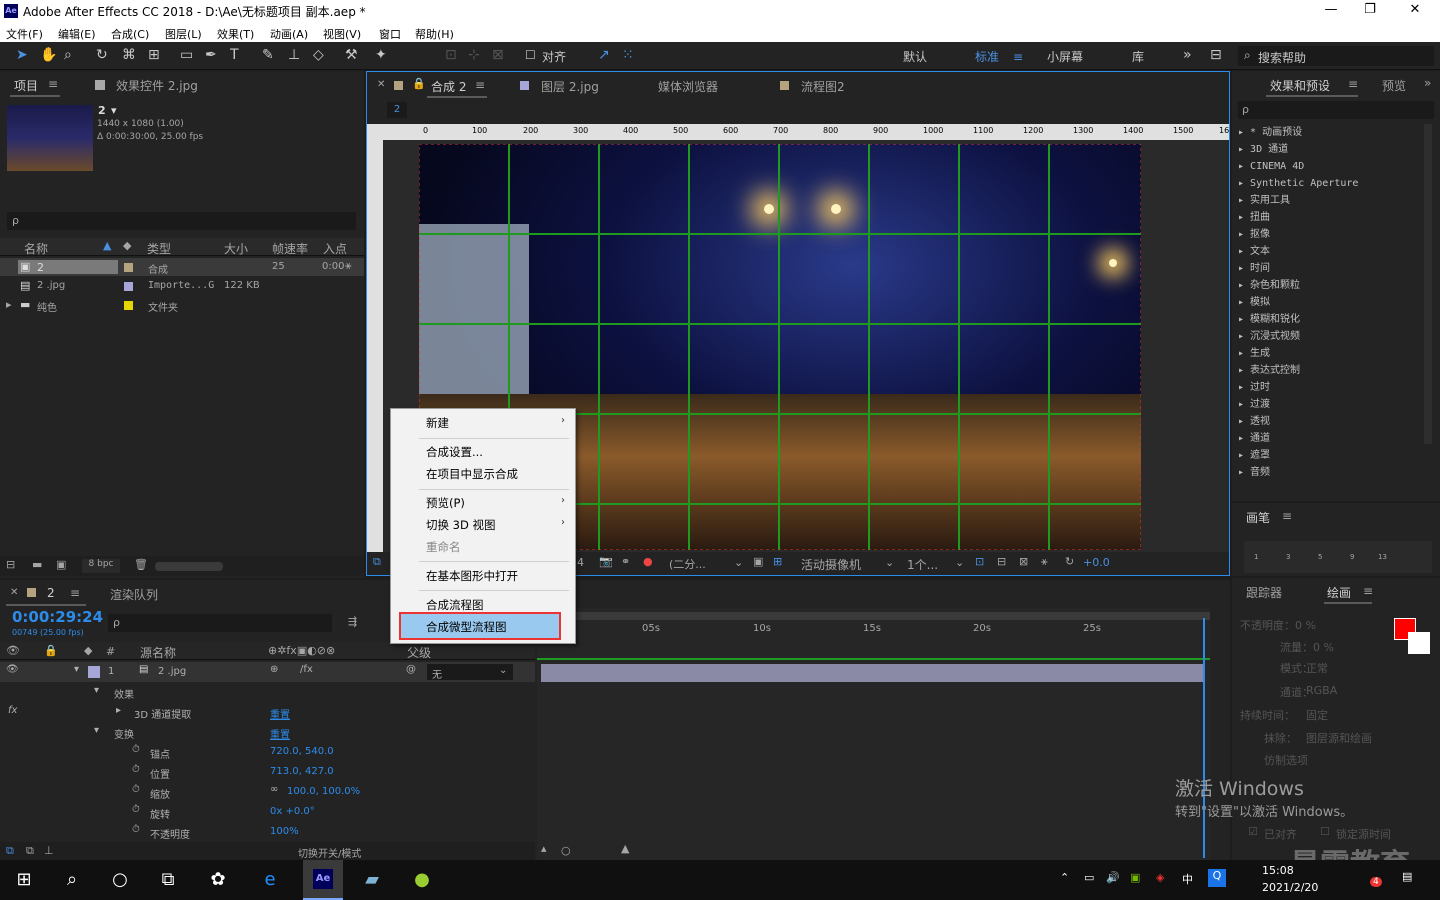 The width and height of the screenshot is (1440, 900). What do you see at coordinates (1331, 11) in the screenshot?
I see `minimize-button: —` at bounding box center [1331, 11].